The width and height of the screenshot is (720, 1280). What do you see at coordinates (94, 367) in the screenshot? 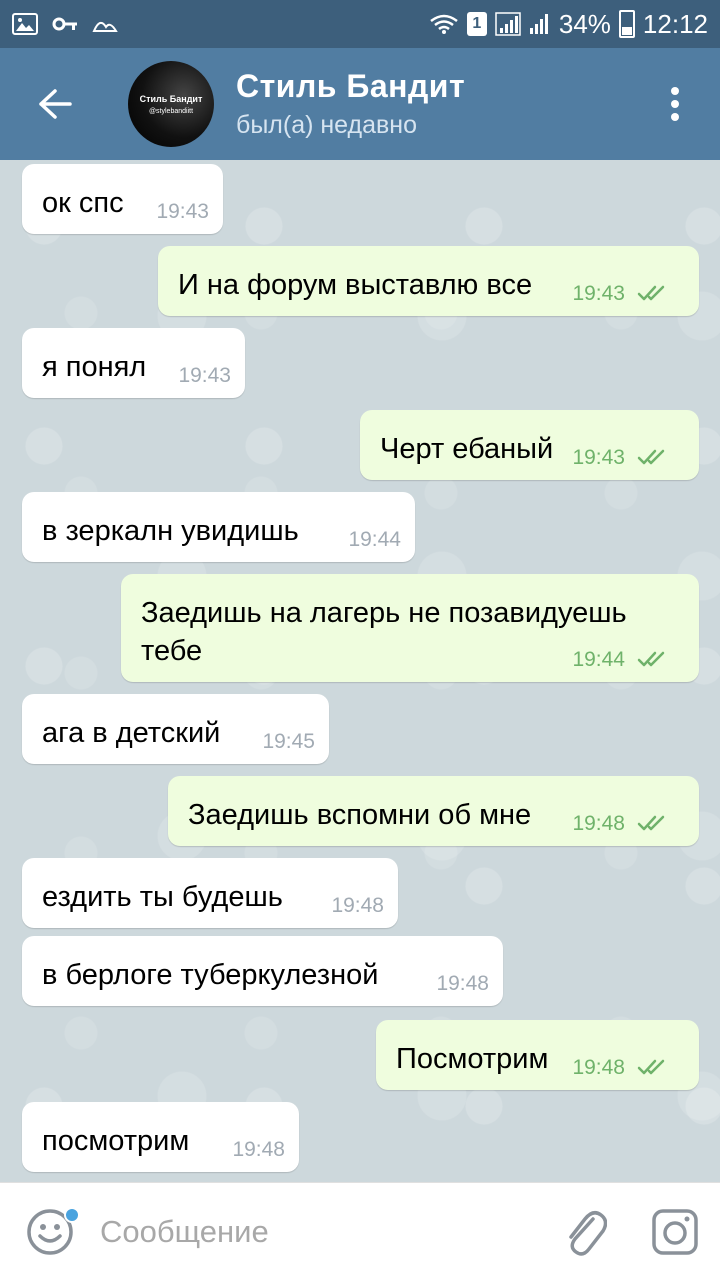
I see `message-text: я понял` at bounding box center [94, 367].